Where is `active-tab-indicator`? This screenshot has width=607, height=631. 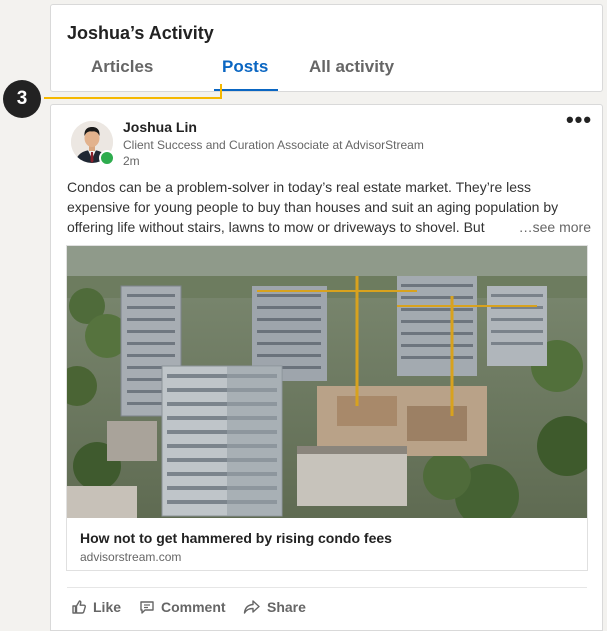
active-tab-indicator is located at coordinates (246, 90).